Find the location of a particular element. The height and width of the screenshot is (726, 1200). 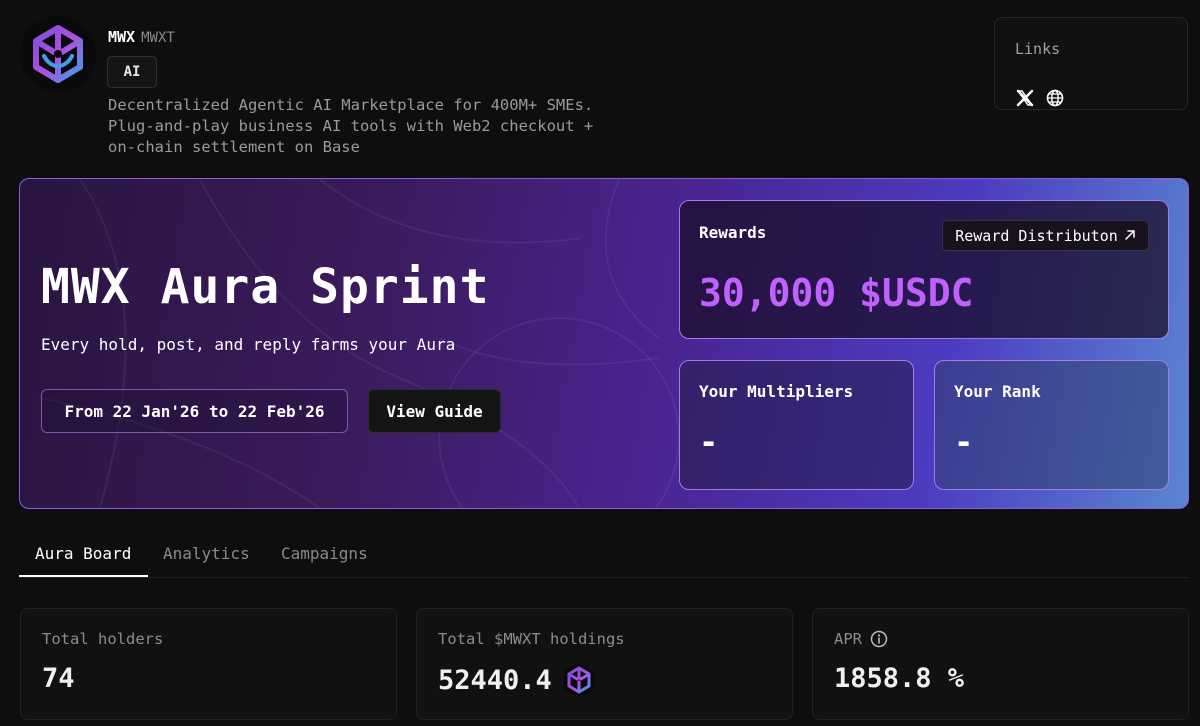

view-guide-button: View Guide is located at coordinates (434, 411).